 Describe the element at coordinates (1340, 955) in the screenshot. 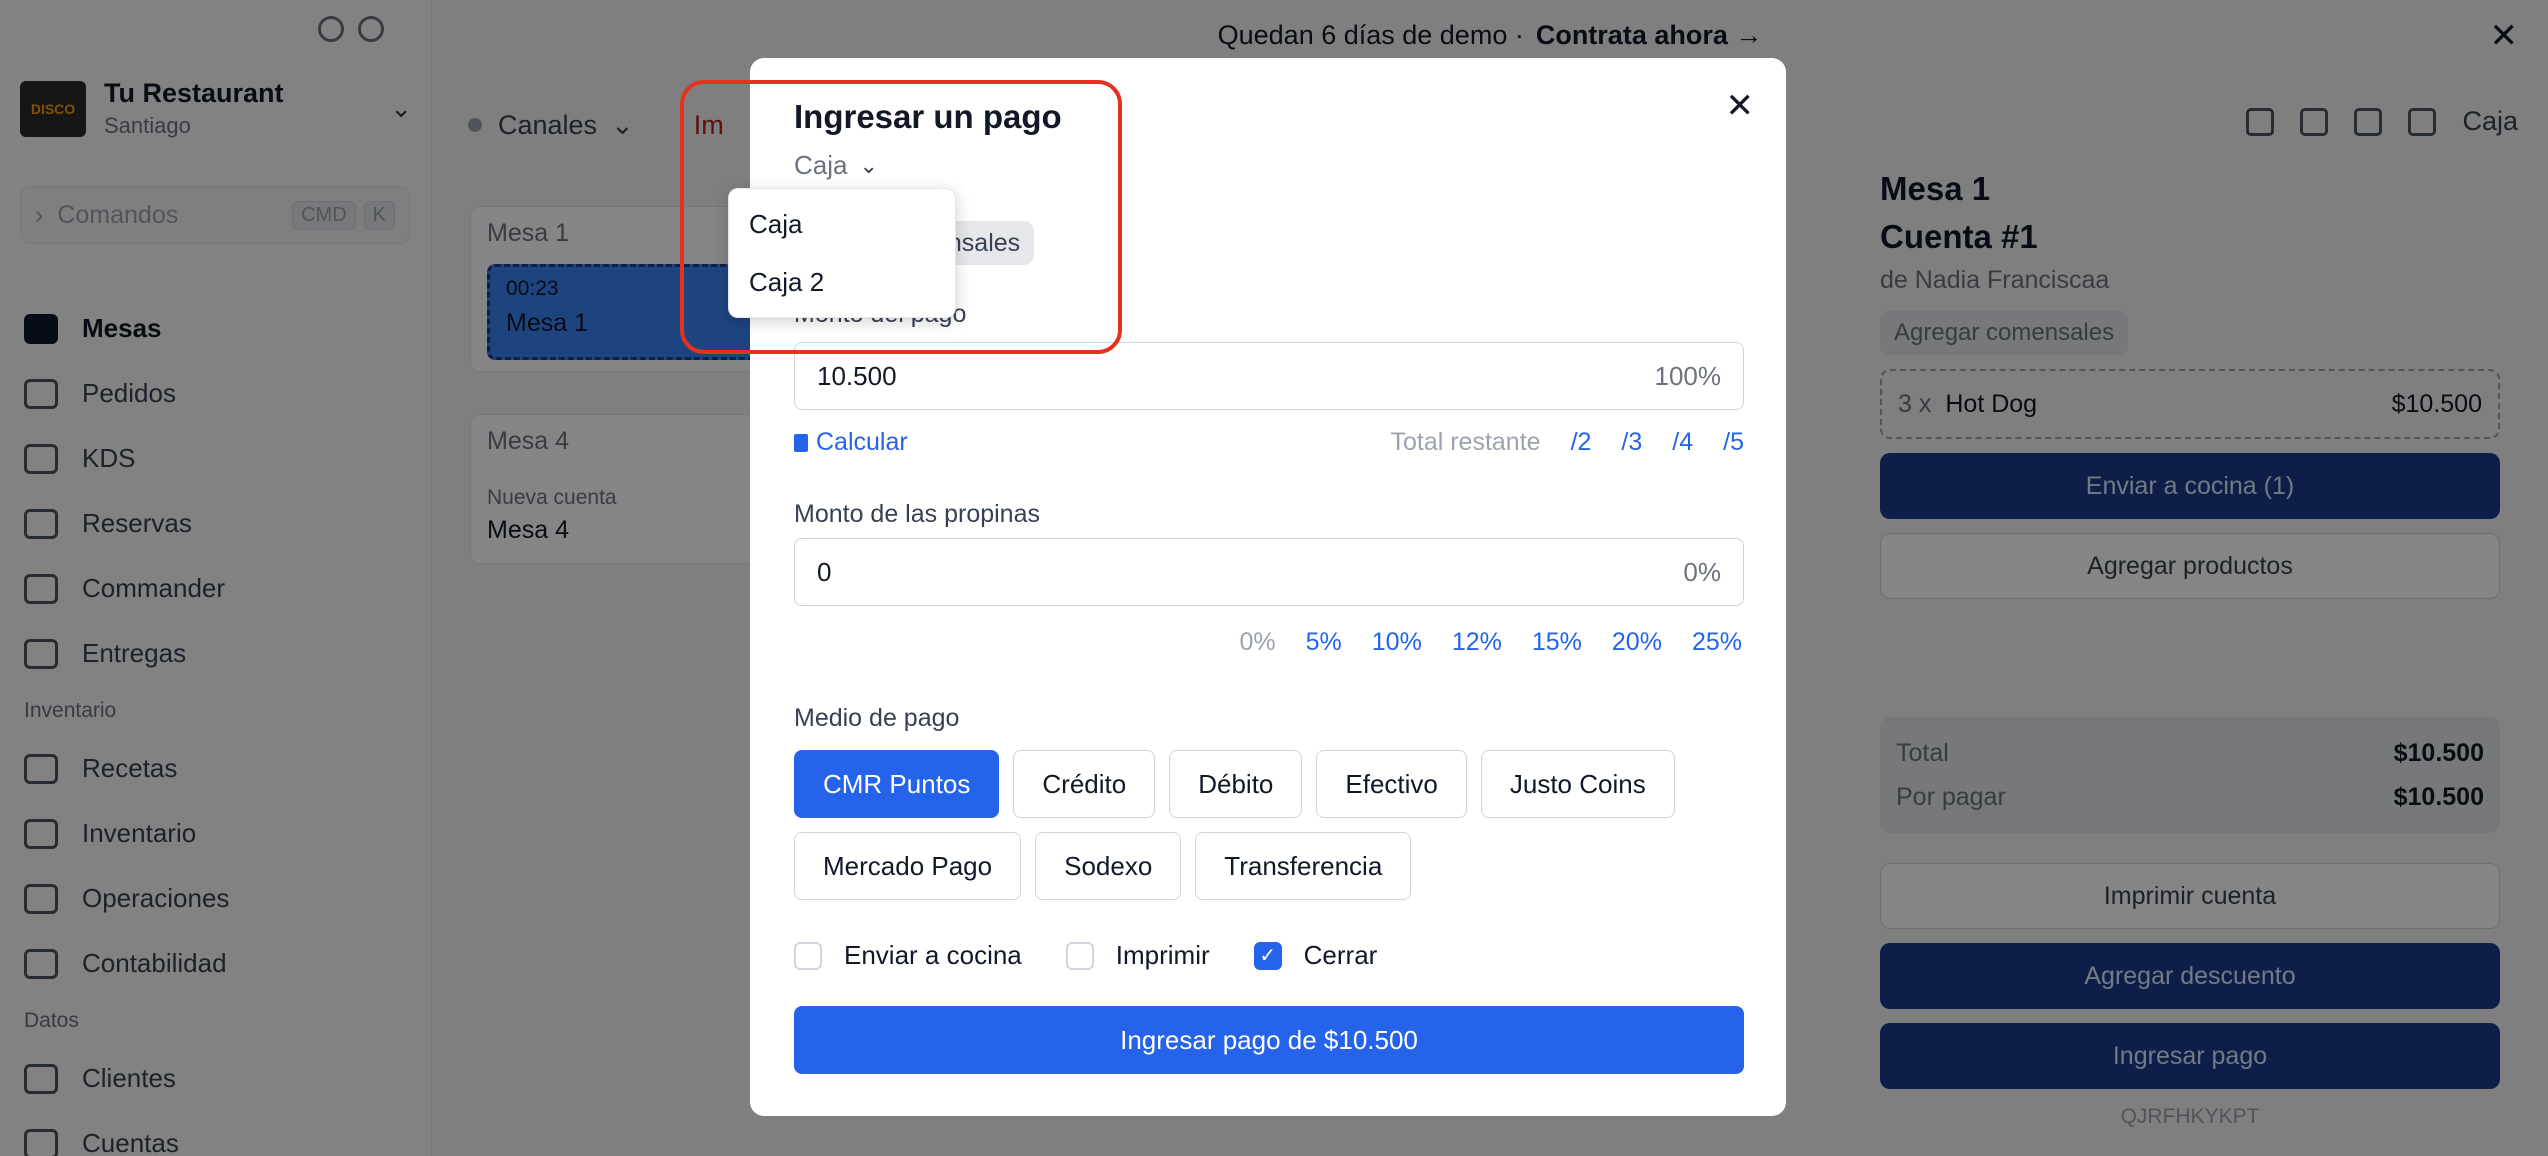

I see `close-label: Cerrar` at that location.